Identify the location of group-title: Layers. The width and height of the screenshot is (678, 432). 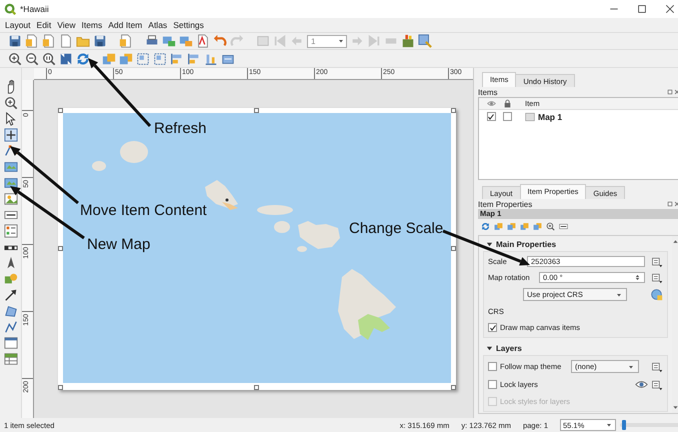
(509, 348).